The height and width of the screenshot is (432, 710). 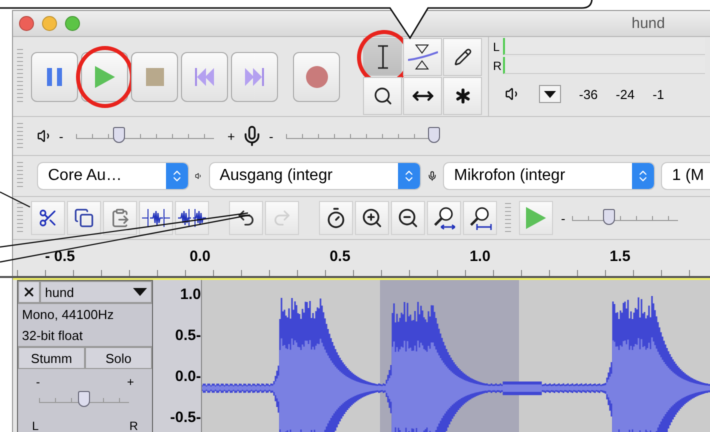 I want to click on pause-button, so click(x=54, y=77).